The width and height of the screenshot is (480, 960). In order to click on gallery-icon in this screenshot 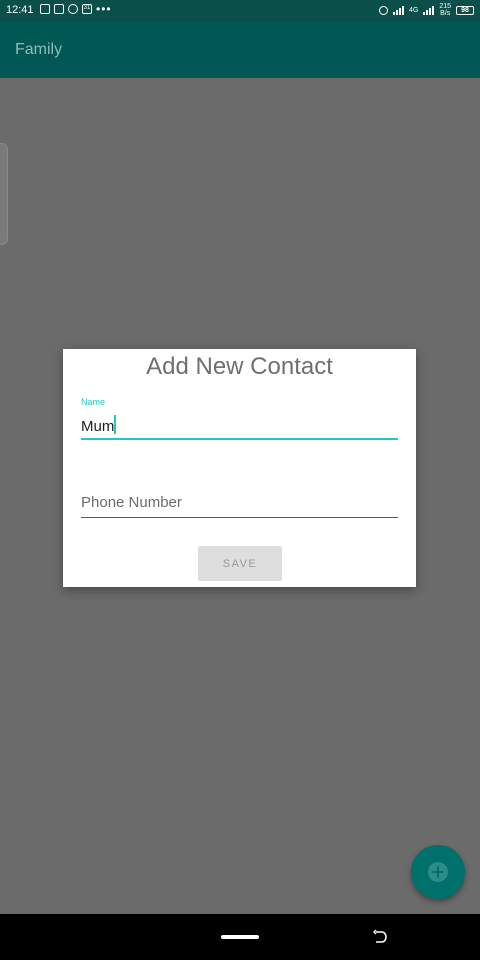, I will do `click(45, 9)`.